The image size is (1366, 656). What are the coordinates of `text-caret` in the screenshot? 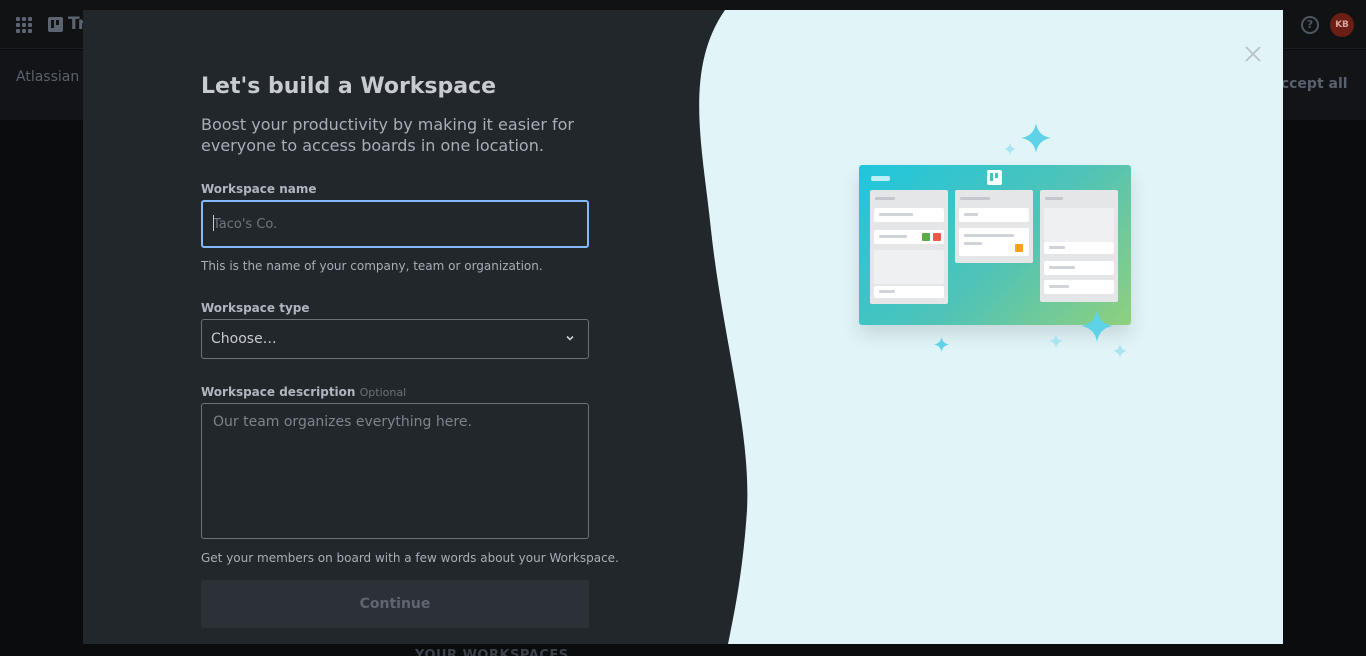 It's located at (213, 223).